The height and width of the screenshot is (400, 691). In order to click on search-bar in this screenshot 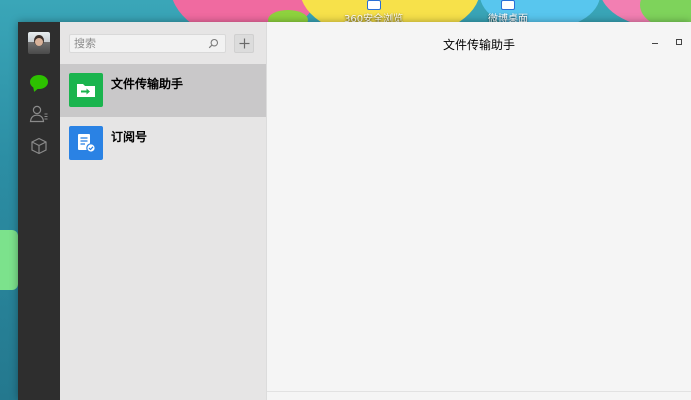, I will do `click(163, 43)`.